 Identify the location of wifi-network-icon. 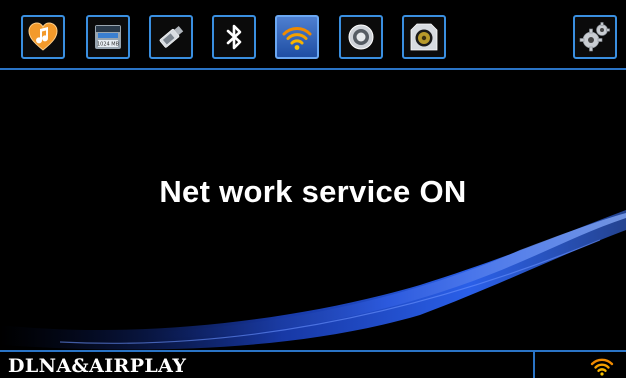
(297, 38).